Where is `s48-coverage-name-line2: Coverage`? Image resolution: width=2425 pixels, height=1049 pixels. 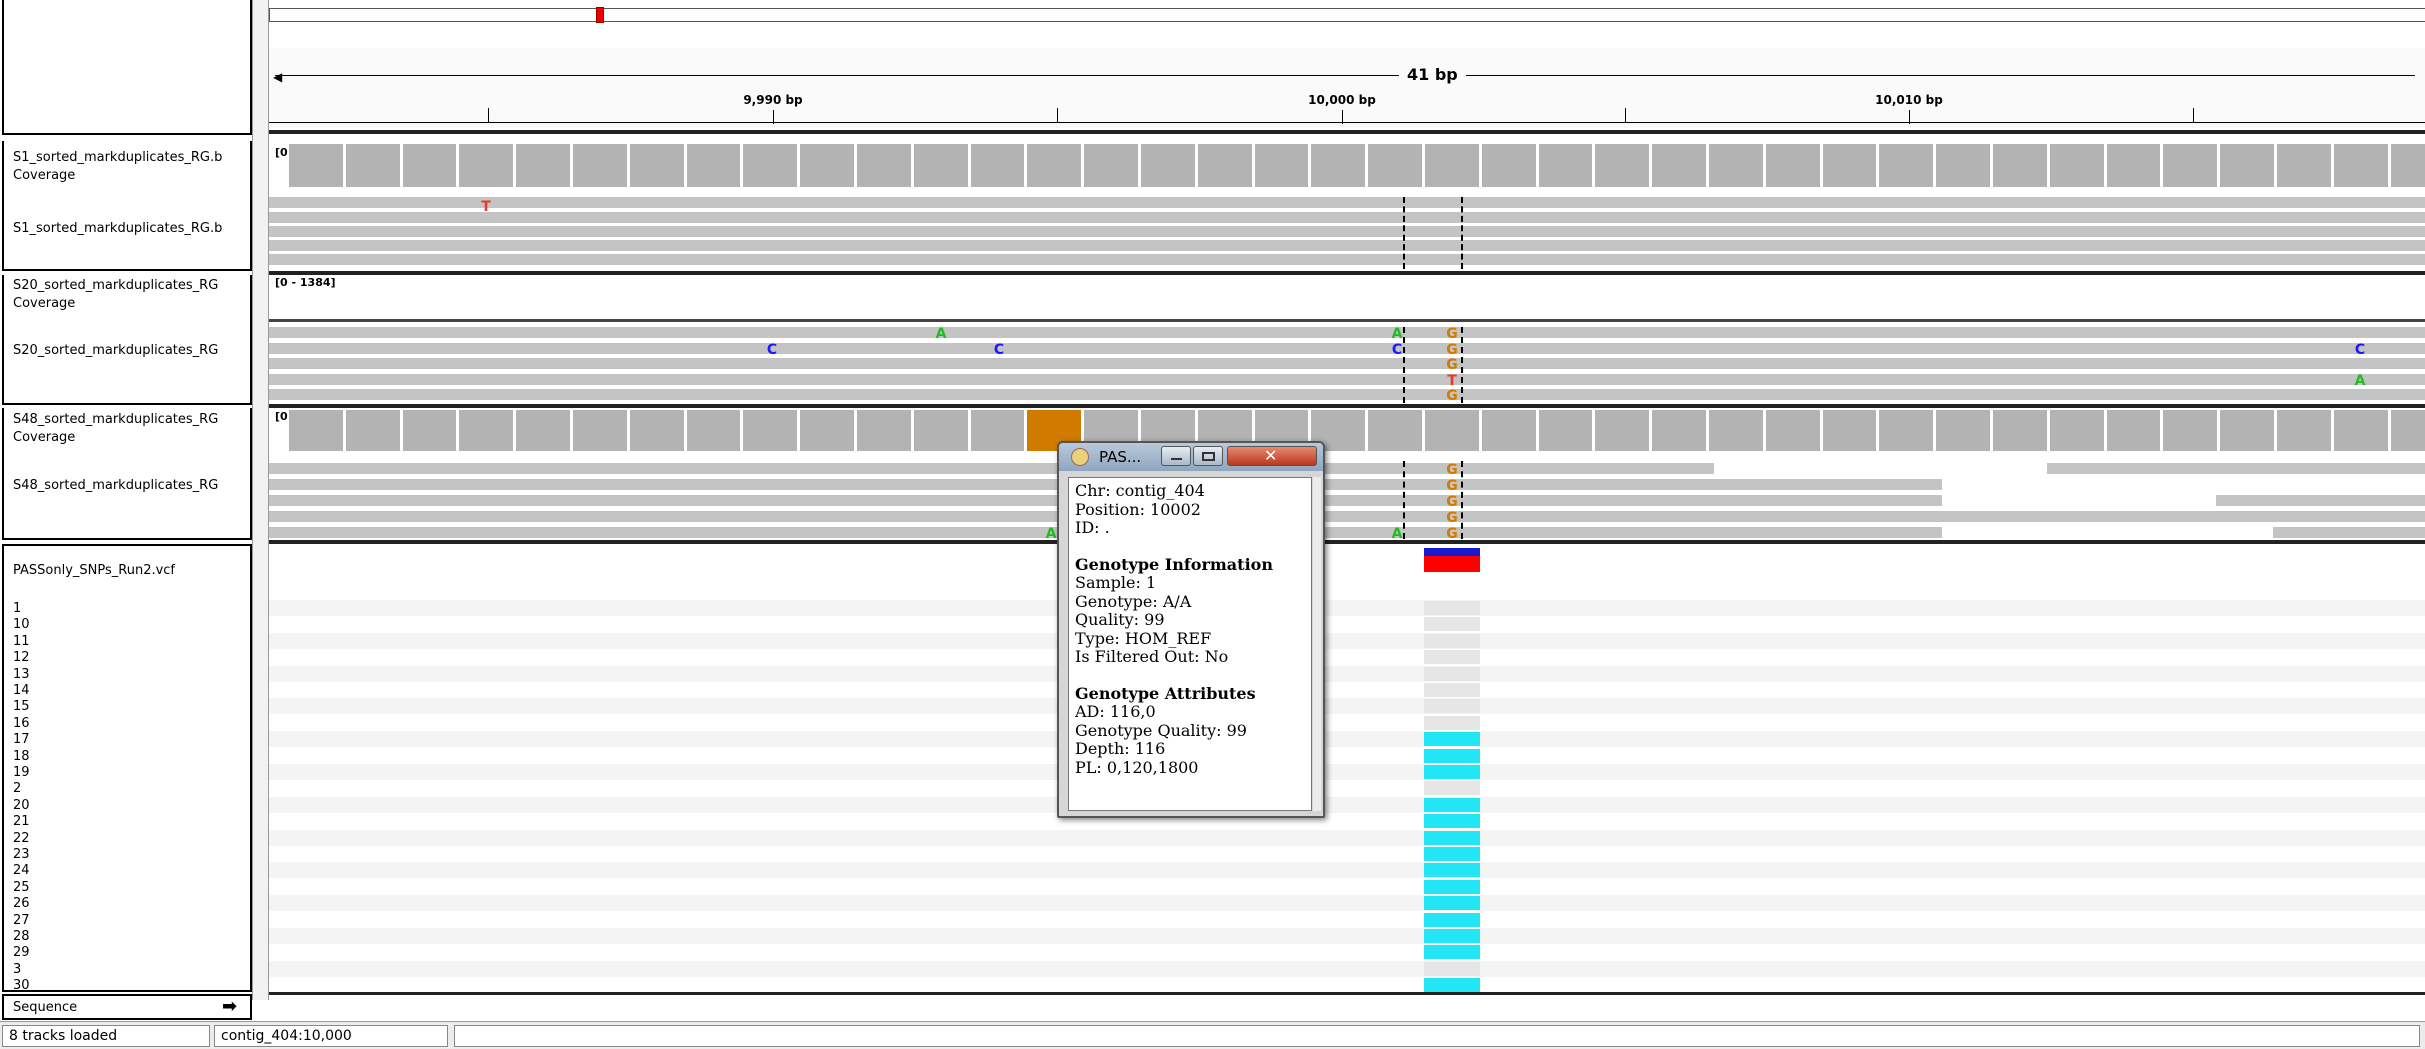
s48-coverage-name-line2: Coverage is located at coordinates (133, 437).